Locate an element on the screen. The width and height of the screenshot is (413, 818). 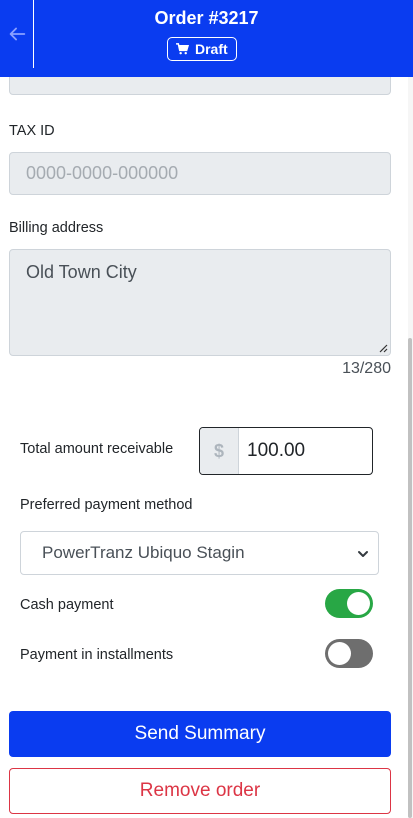
scrollbar-thumb is located at coordinates (410, 578).